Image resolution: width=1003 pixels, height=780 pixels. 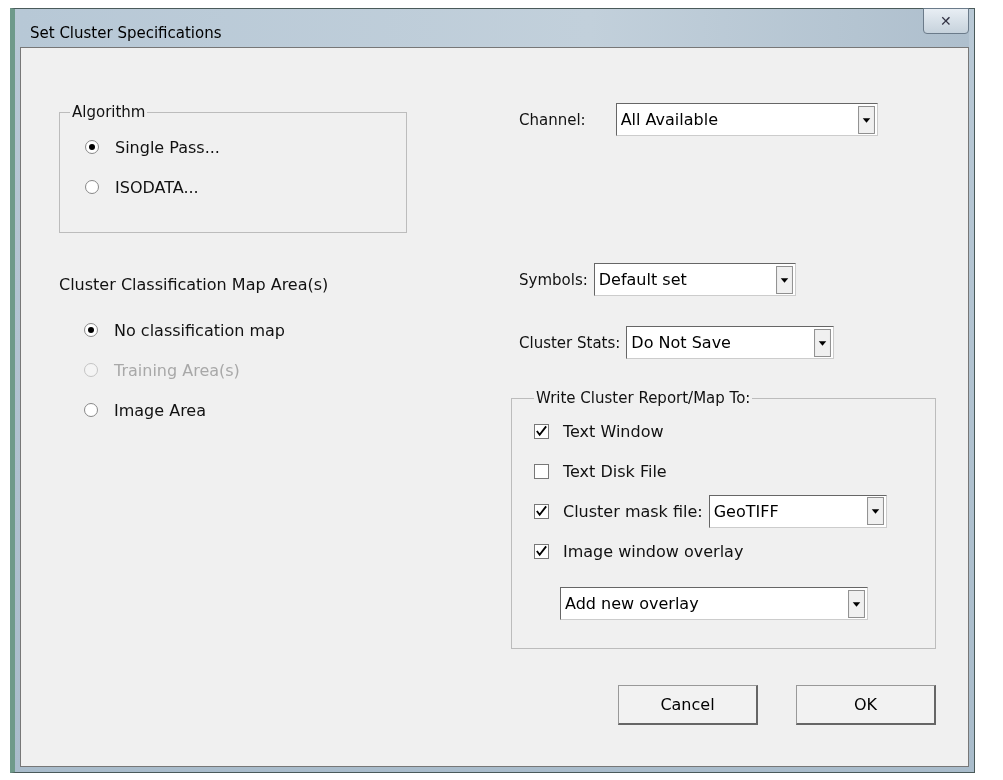 I want to click on cancel-button: Cancel, so click(x=688, y=705).